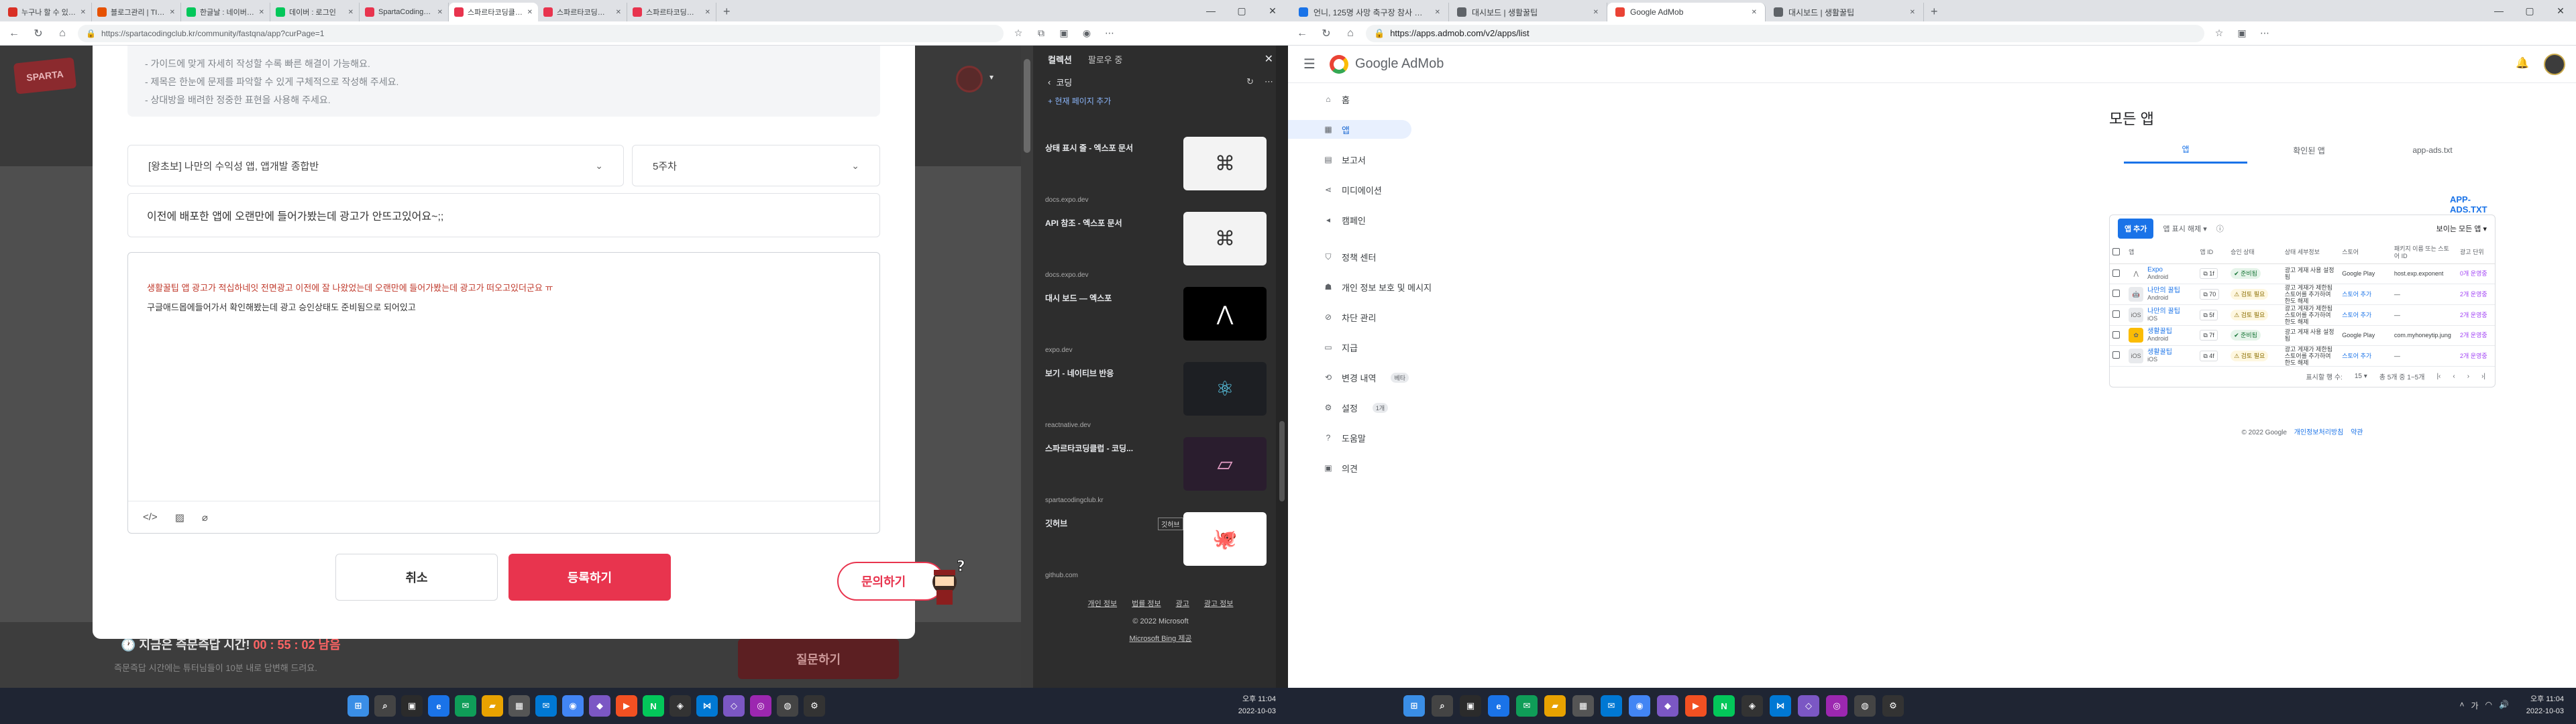 The height and width of the screenshot is (724, 2576). What do you see at coordinates (2462, 705) in the screenshot?
I see `chevron-up-icon: ˄` at bounding box center [2462, 705].